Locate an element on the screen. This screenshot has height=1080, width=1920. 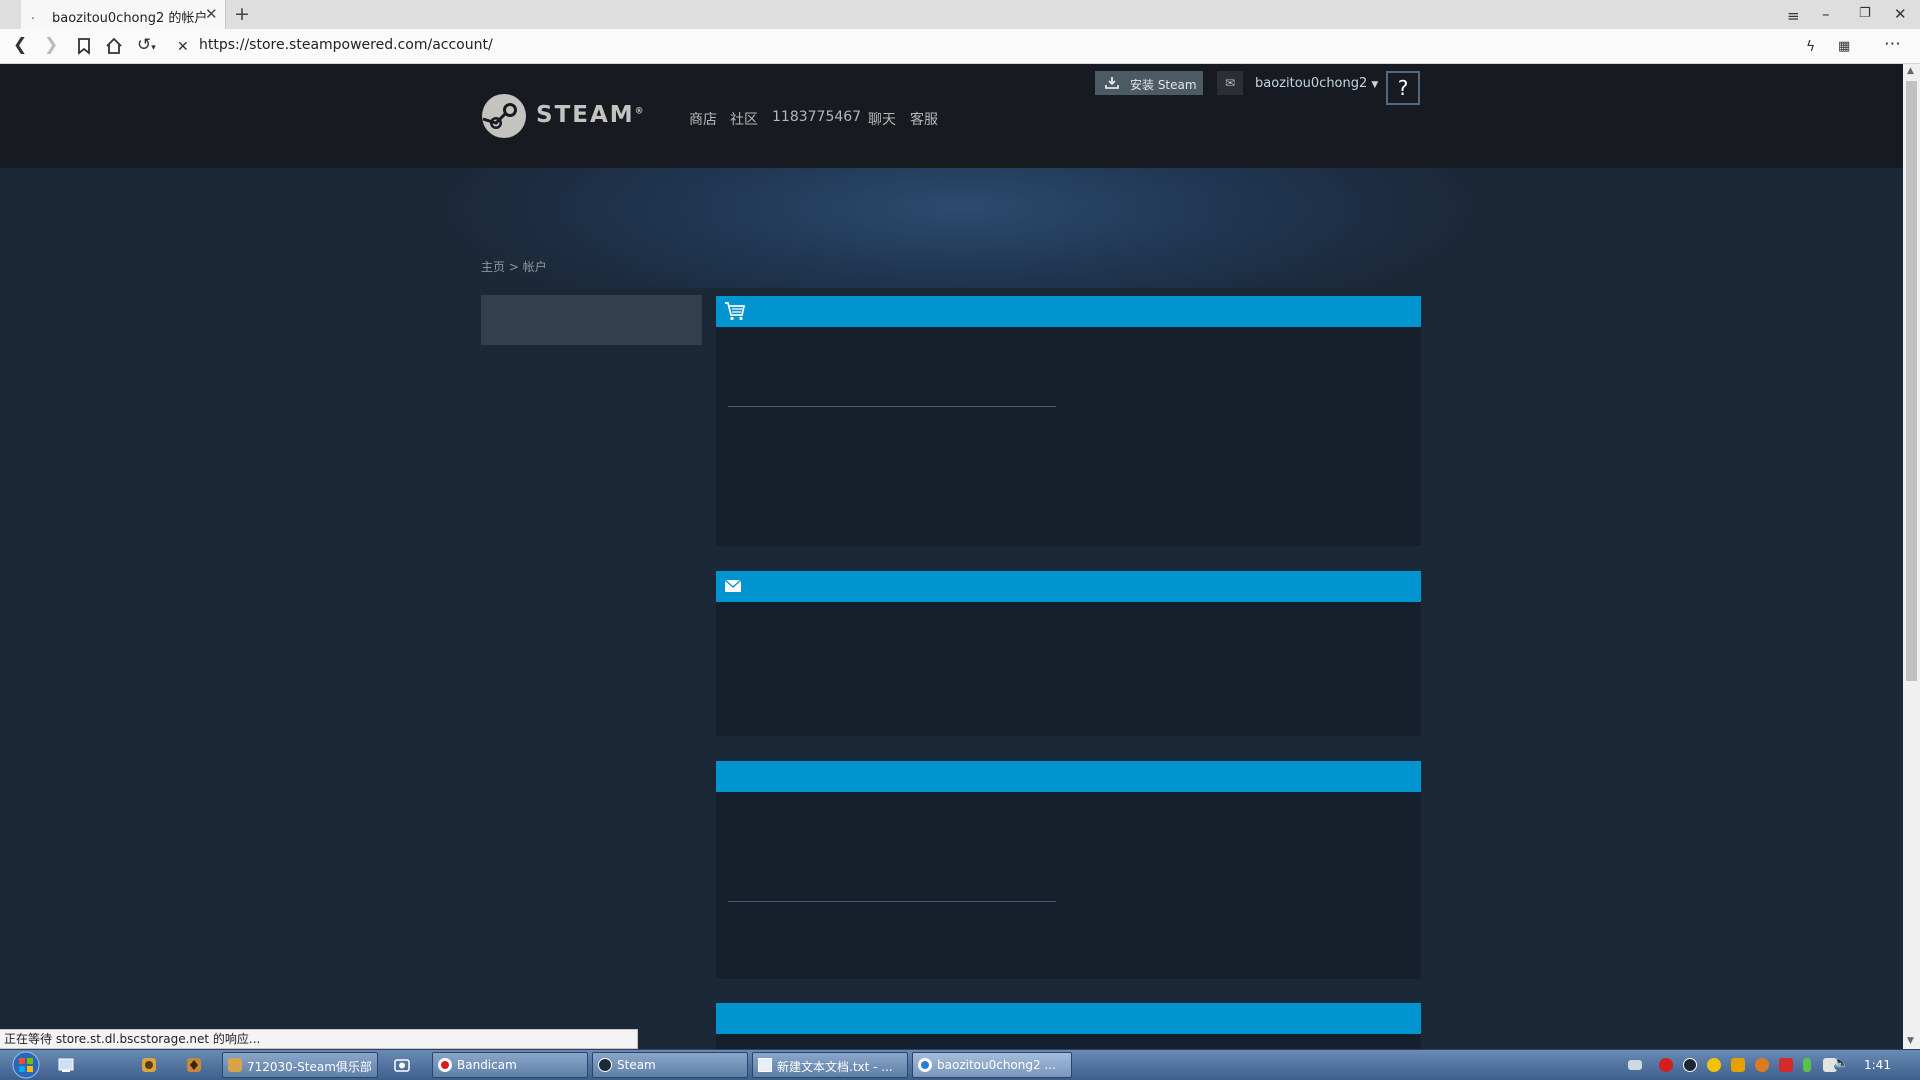
tab-close-icon: ✕ is located at coordinates (211, 14).